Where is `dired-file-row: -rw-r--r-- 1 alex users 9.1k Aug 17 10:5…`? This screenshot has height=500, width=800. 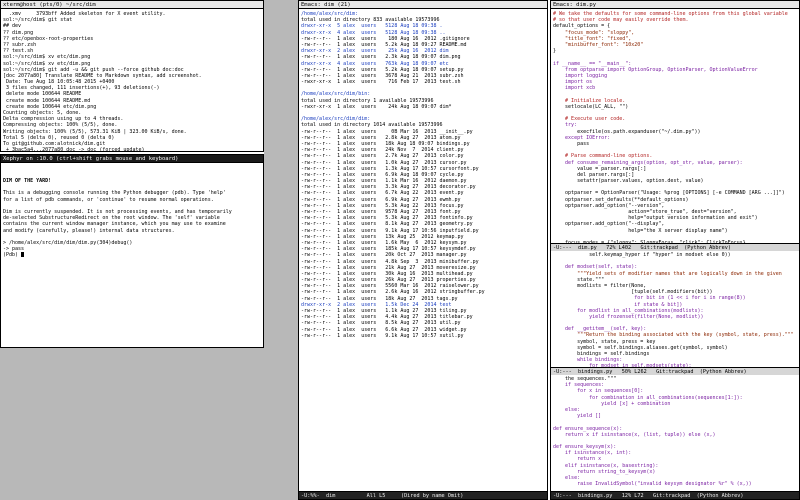
dired-file-row: -rw-r--r-- 1 alex users 9.1k Aug 17 10:5… is located at coordinates (423, 336).